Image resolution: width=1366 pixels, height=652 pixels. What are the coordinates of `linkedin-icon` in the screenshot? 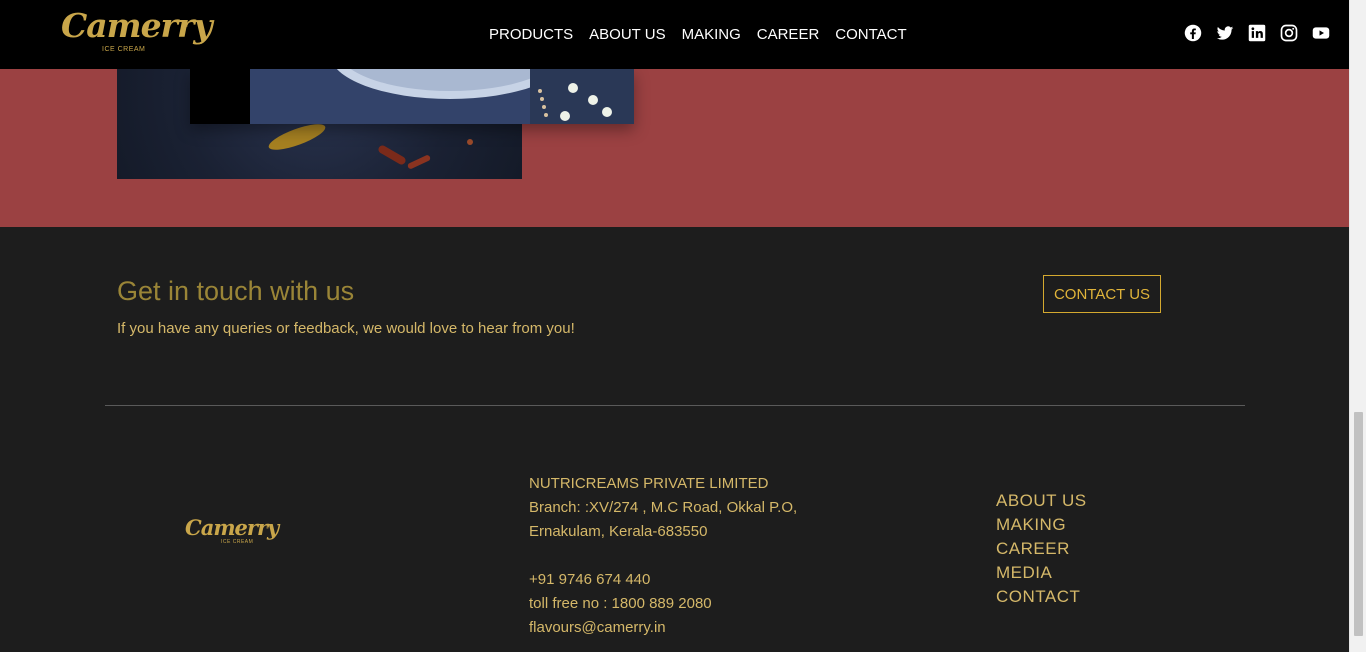 It's located at (1257, 33).